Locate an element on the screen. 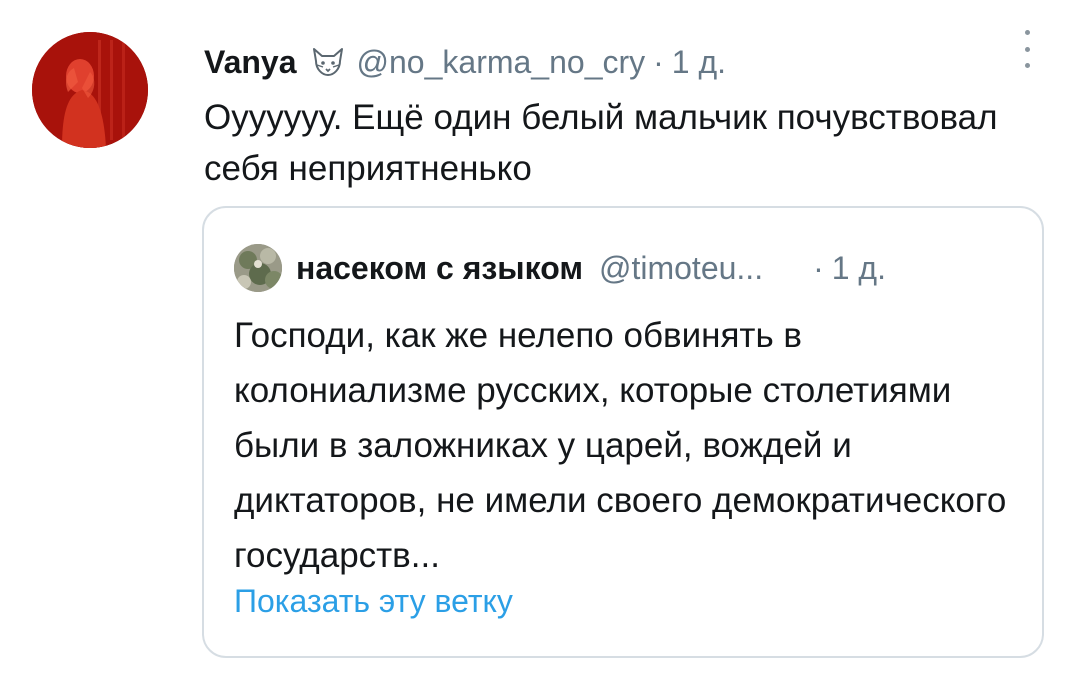 This screenshot has height=673, width=1080. show-thread-link: Показать эту ветку is located at coordinates (373, 601).